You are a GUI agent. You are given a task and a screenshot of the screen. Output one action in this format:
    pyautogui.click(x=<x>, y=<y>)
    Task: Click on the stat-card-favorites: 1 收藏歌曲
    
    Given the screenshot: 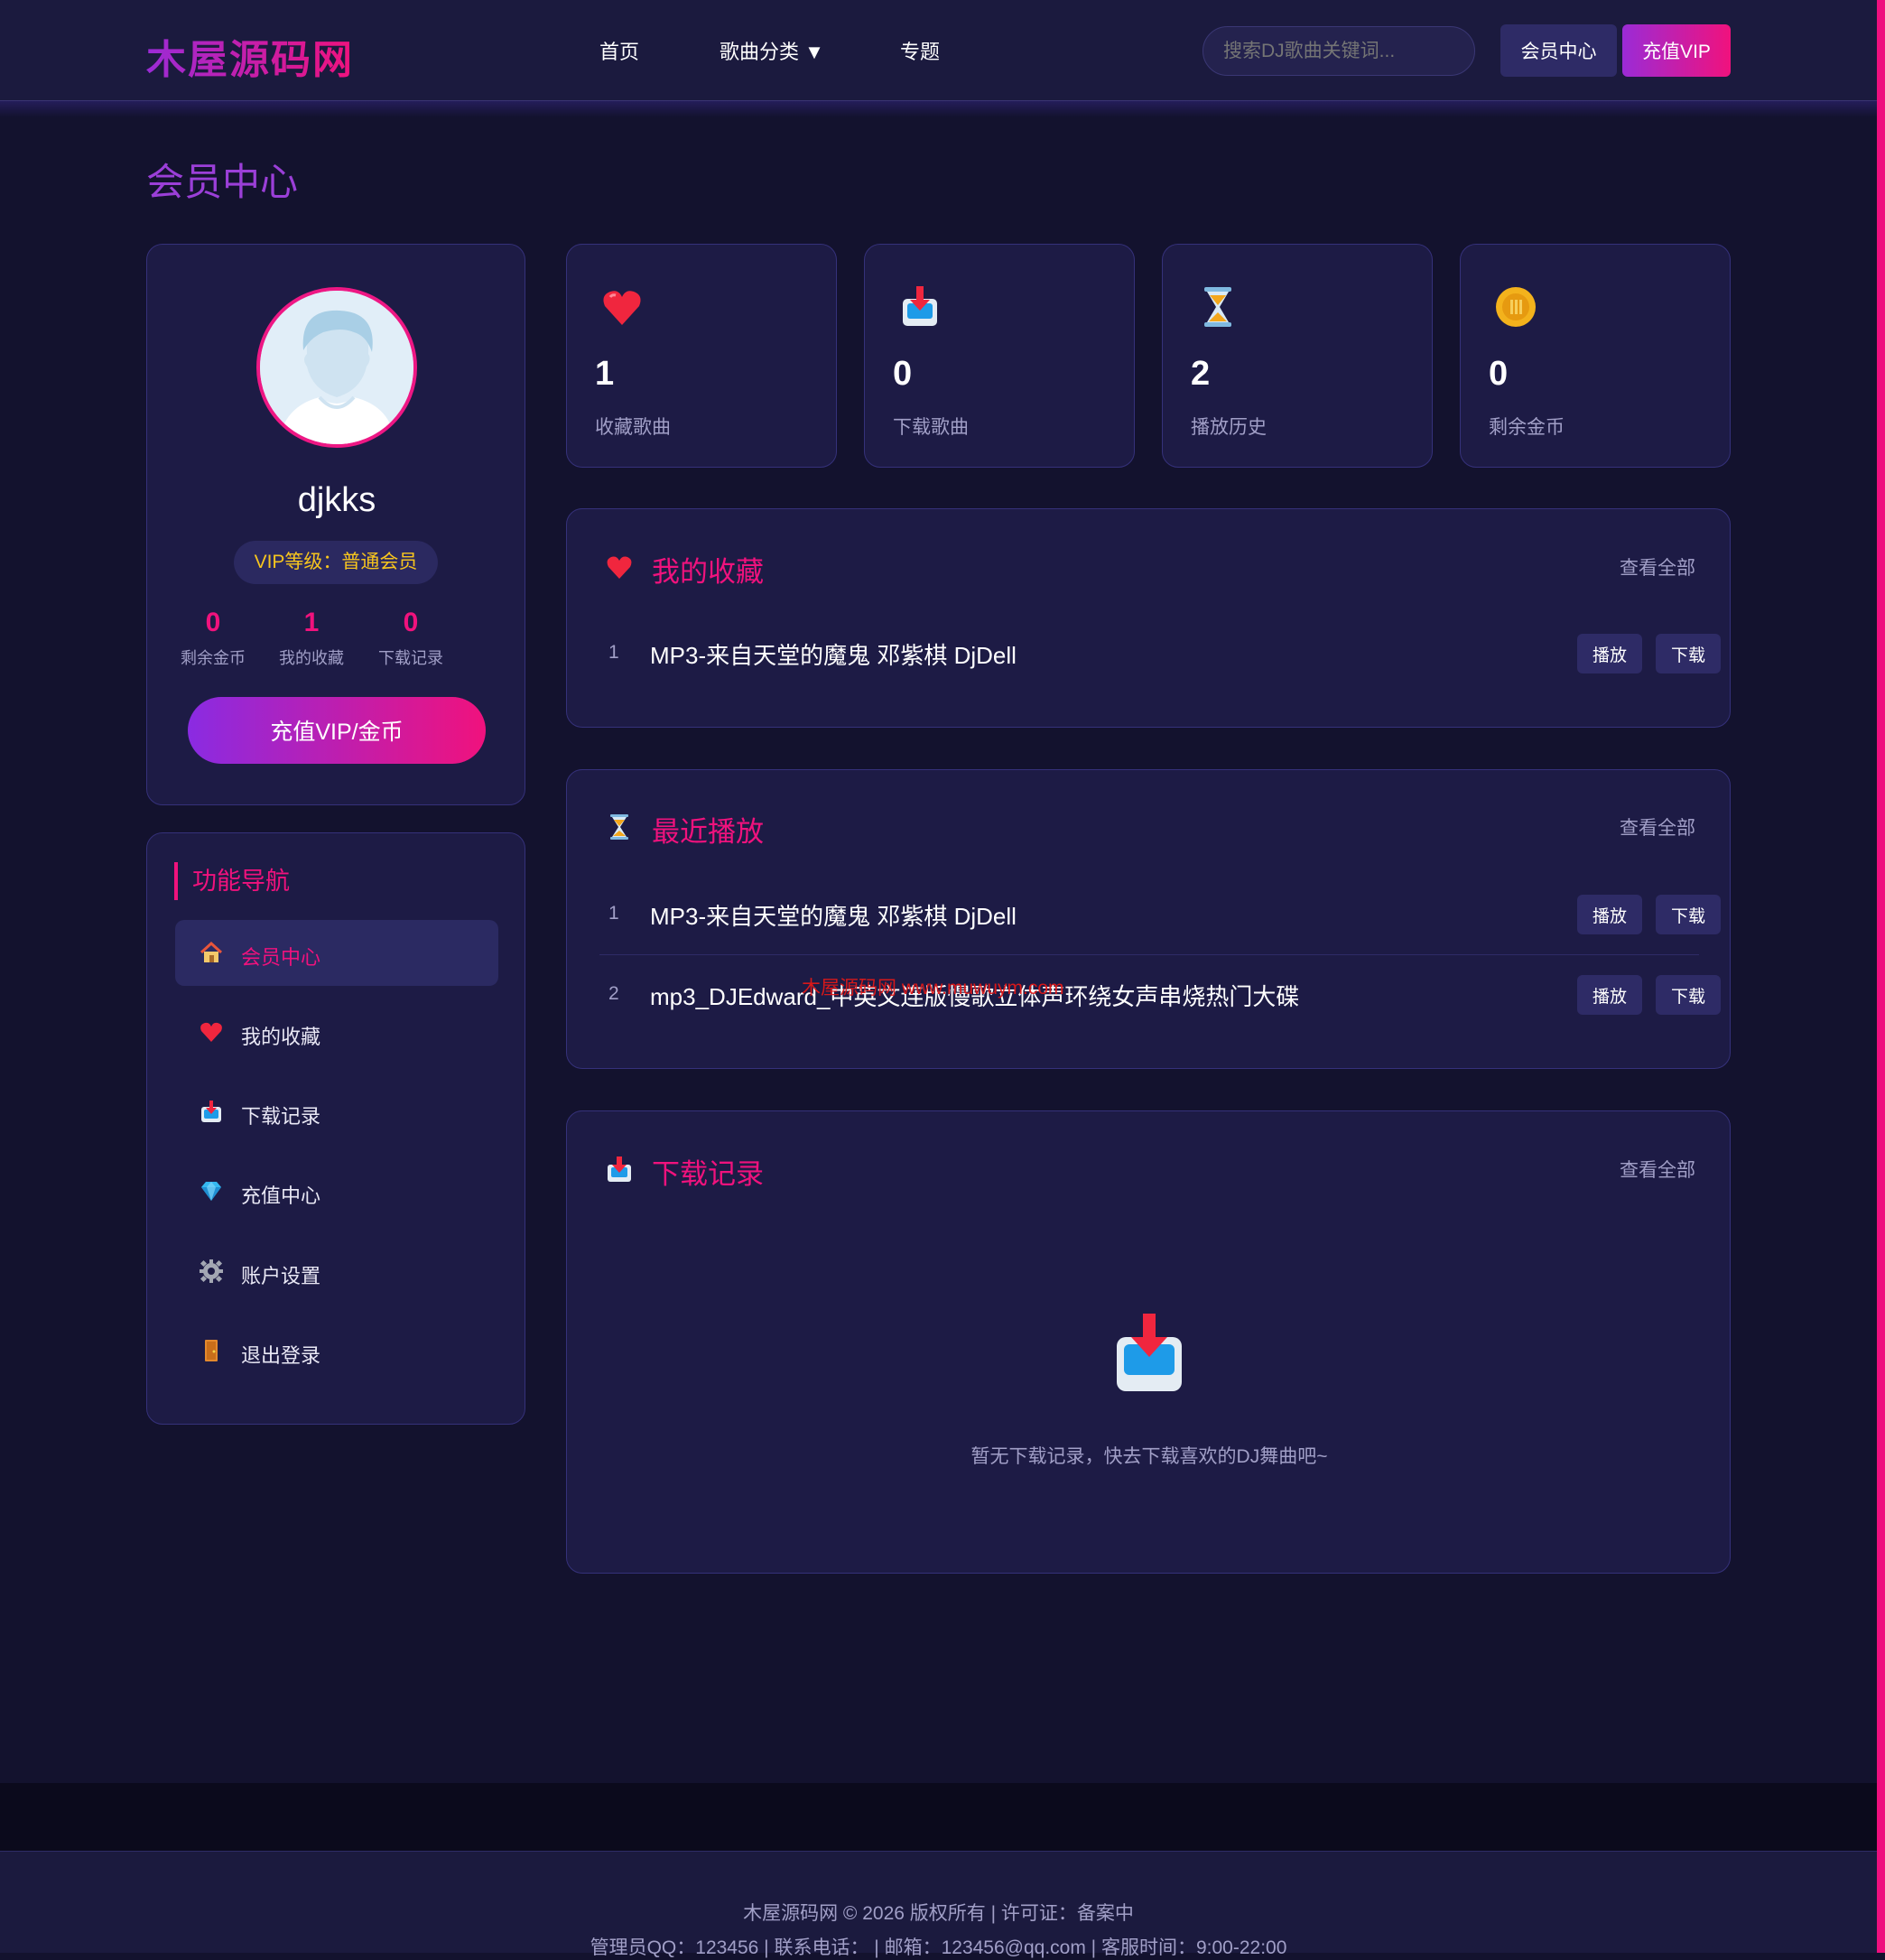 What is the action you would take?
    pyautogui.click(x=701, y=356)
    